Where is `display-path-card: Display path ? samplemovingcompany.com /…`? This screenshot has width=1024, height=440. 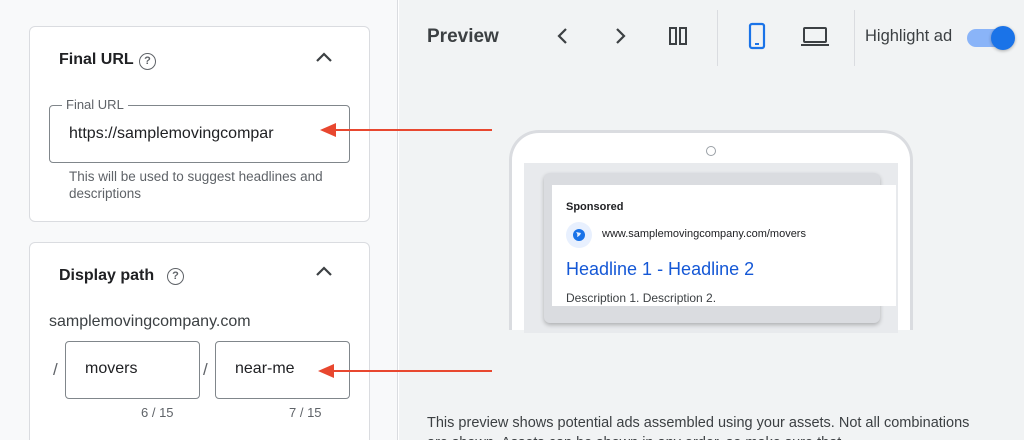 display-path-card: Display path ? samplemovingcompany.com /… is located at coordinates (199, 341).